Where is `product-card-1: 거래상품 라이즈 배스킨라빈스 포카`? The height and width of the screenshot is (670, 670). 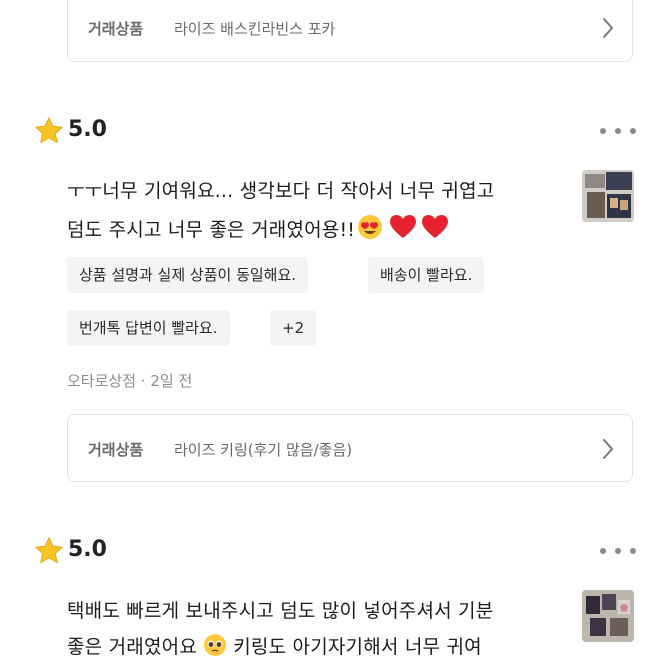 product-card-1: 거래상품 라이즈 배스킨라빈스 포카 is located at coordinates (350, 31).